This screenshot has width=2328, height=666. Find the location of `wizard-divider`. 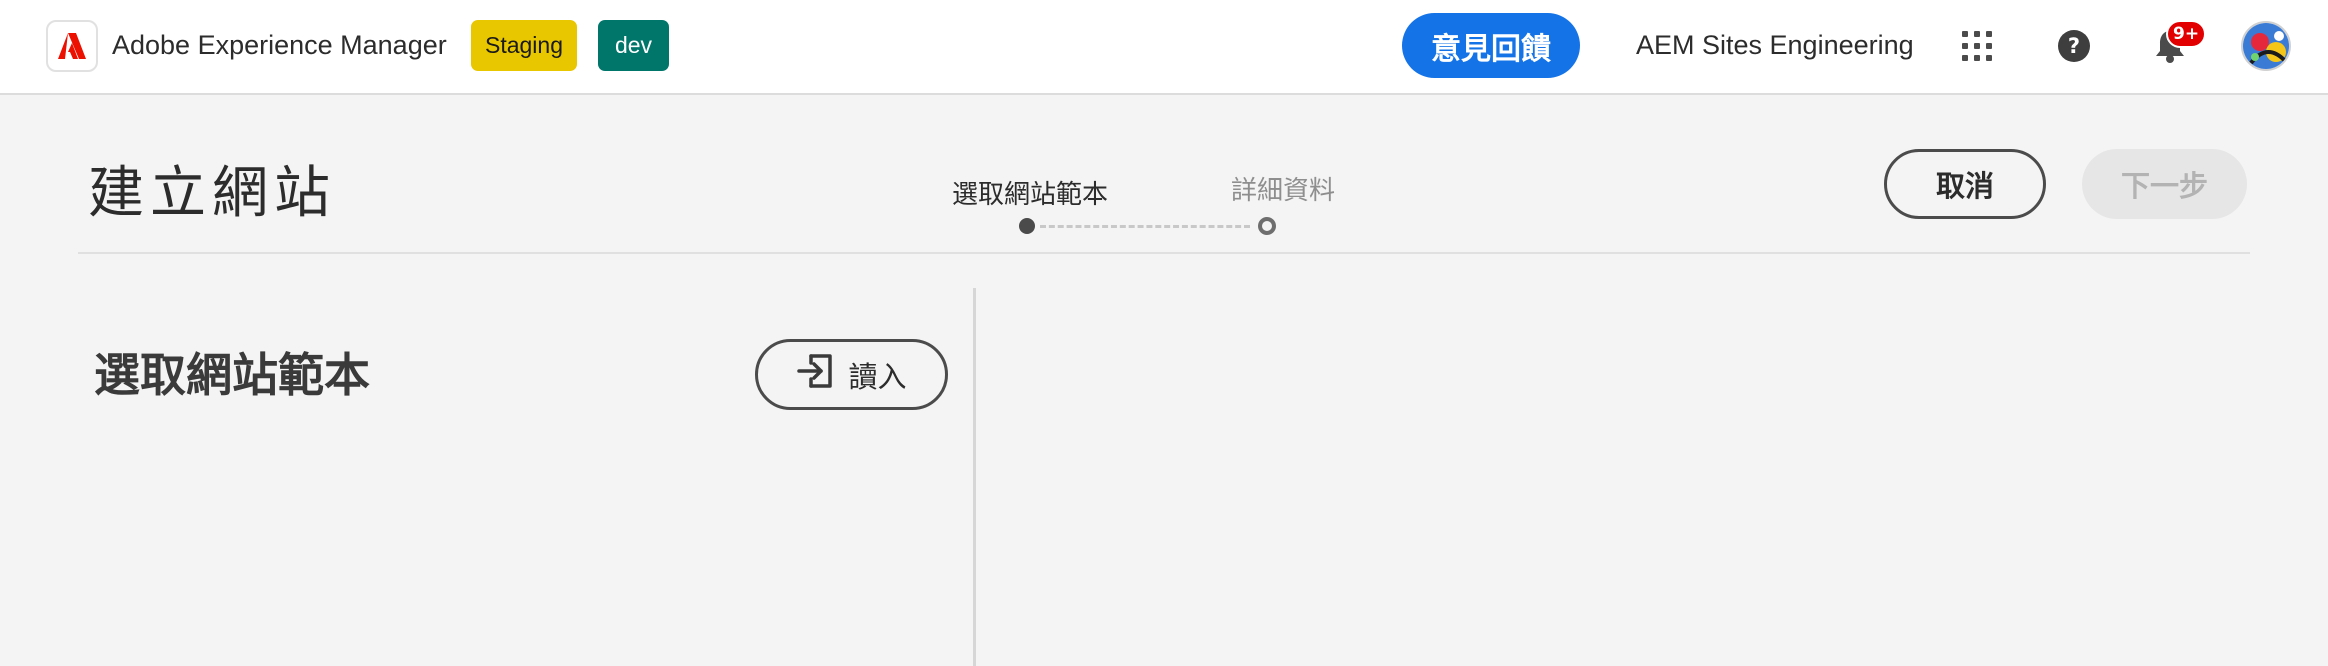

wizard-divider is located at coordinates (1164, 253).